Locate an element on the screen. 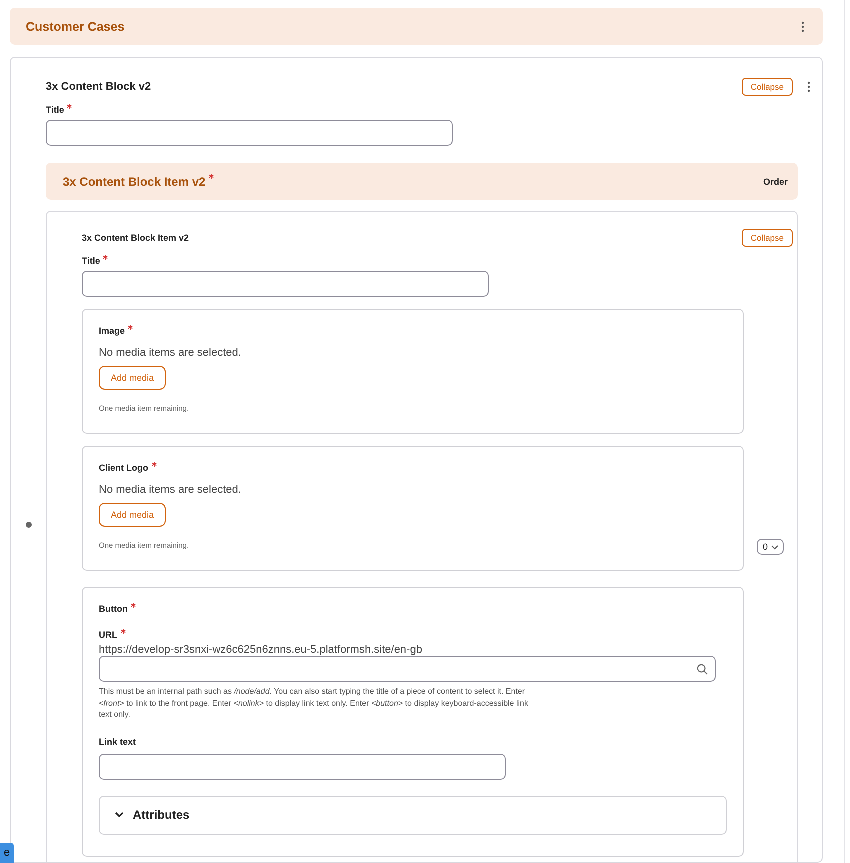 This screenshot has width=850, height=863. item-title: 3x Content Block Item v2 is located at coordinates (136, 238).